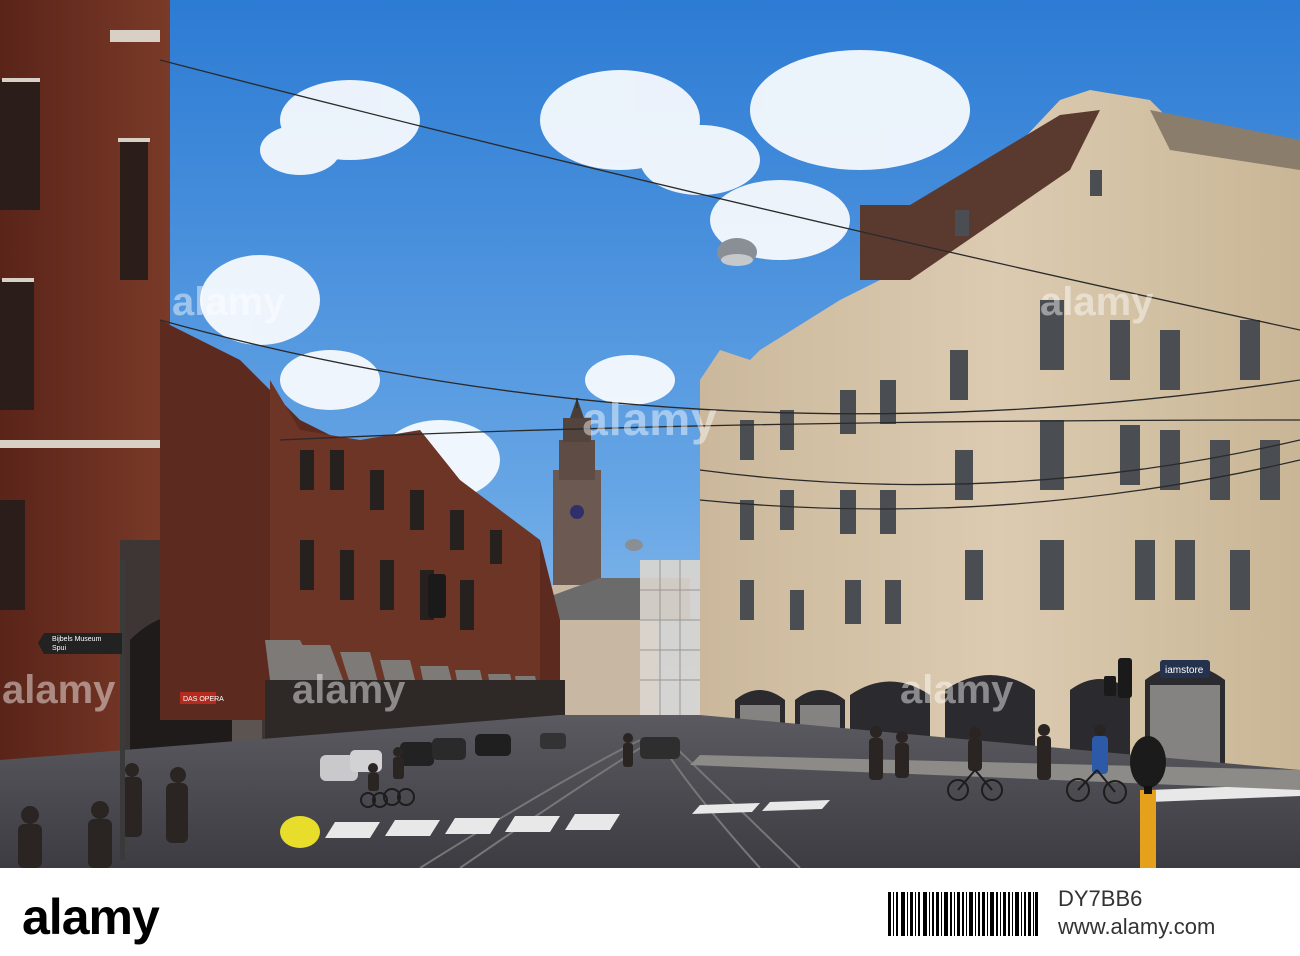  What do you see at coordinates (77, 639) in the screenshot?
I see `street-sign-line1: Bijbels Museum` at bounding box center [77, 639].